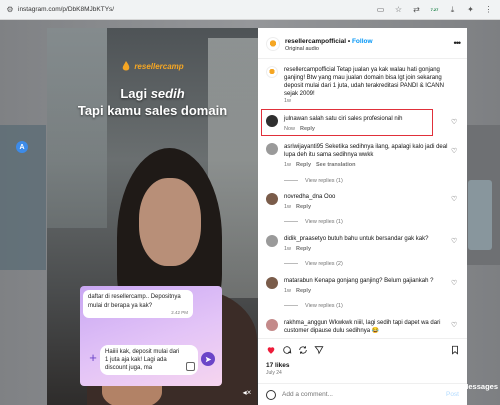 This screenshot has height=405, width=500. I want to click on brand-logo: resellercamp, so click(152, 66).